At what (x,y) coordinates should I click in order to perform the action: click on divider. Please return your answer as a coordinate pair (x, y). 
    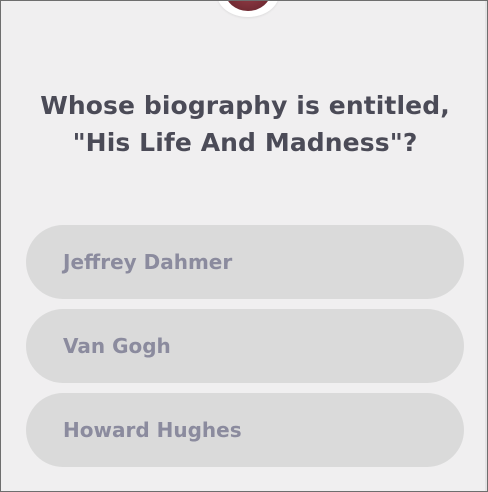
    Looking at the image, I should click on (486, 246).